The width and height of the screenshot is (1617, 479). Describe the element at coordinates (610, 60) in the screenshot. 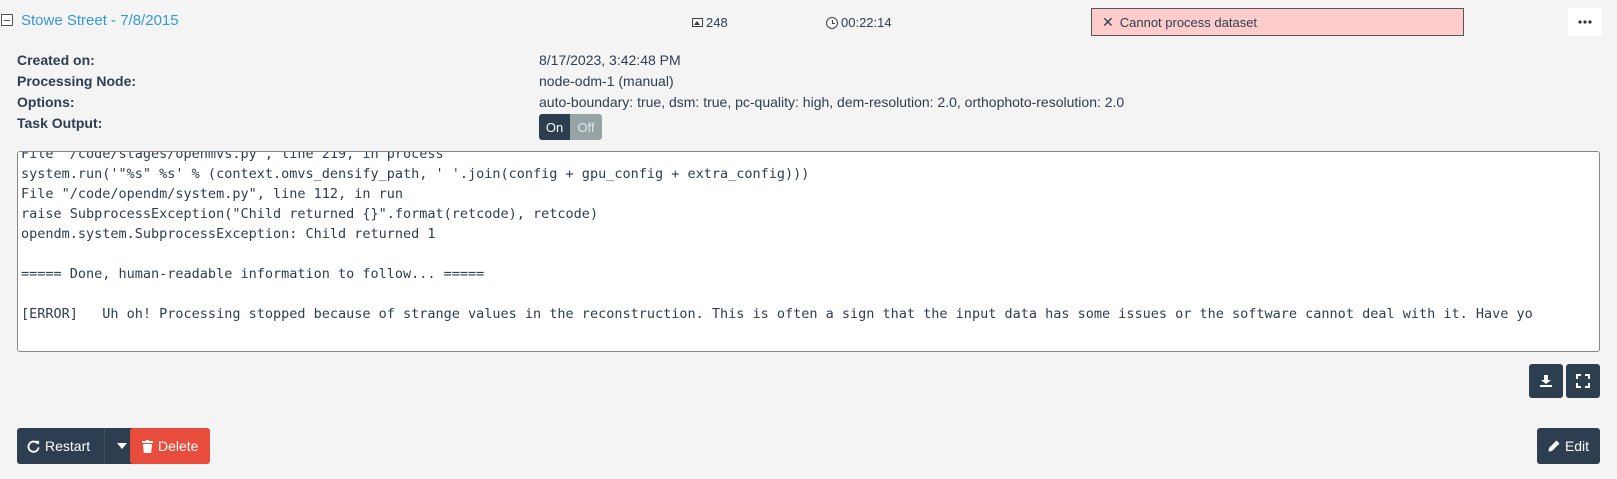

I see `created-value: 8/17/2023, 3:42:48 PM` at that location.